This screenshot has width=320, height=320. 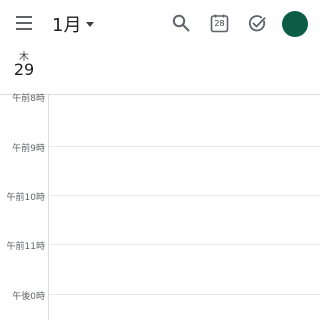 What do you see at coordinates (67, 25) in the screenshot?
I see `month-label: 1月` at bounding box center [67, 25].